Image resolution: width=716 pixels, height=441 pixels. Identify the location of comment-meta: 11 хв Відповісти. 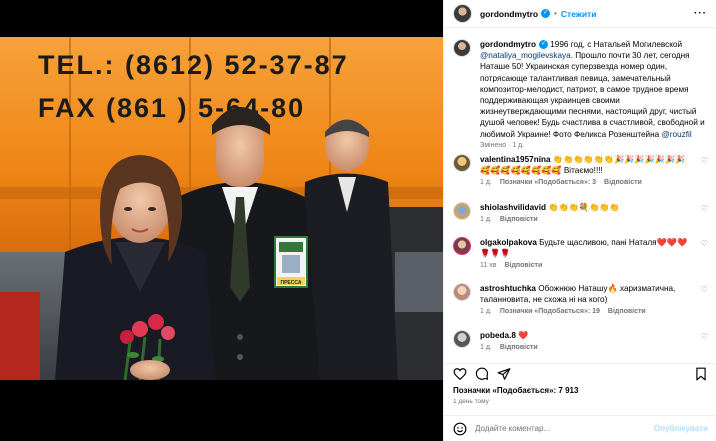
(594, 265).